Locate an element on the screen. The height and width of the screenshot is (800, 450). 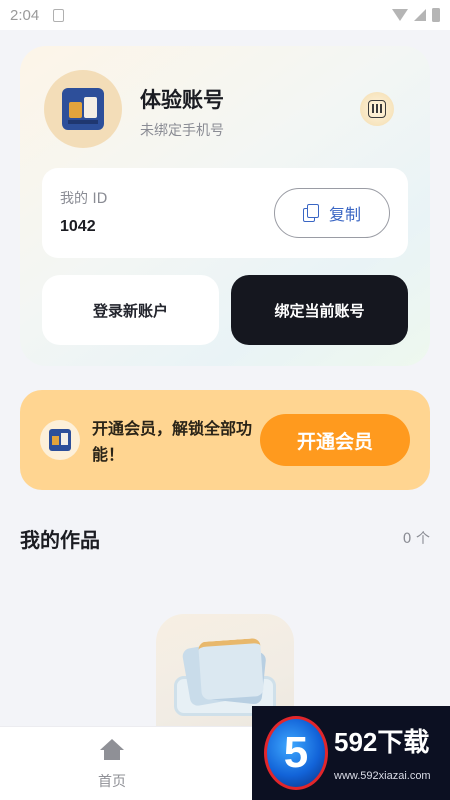
id-label: 我的 ID is located at coordinates (84, 199).